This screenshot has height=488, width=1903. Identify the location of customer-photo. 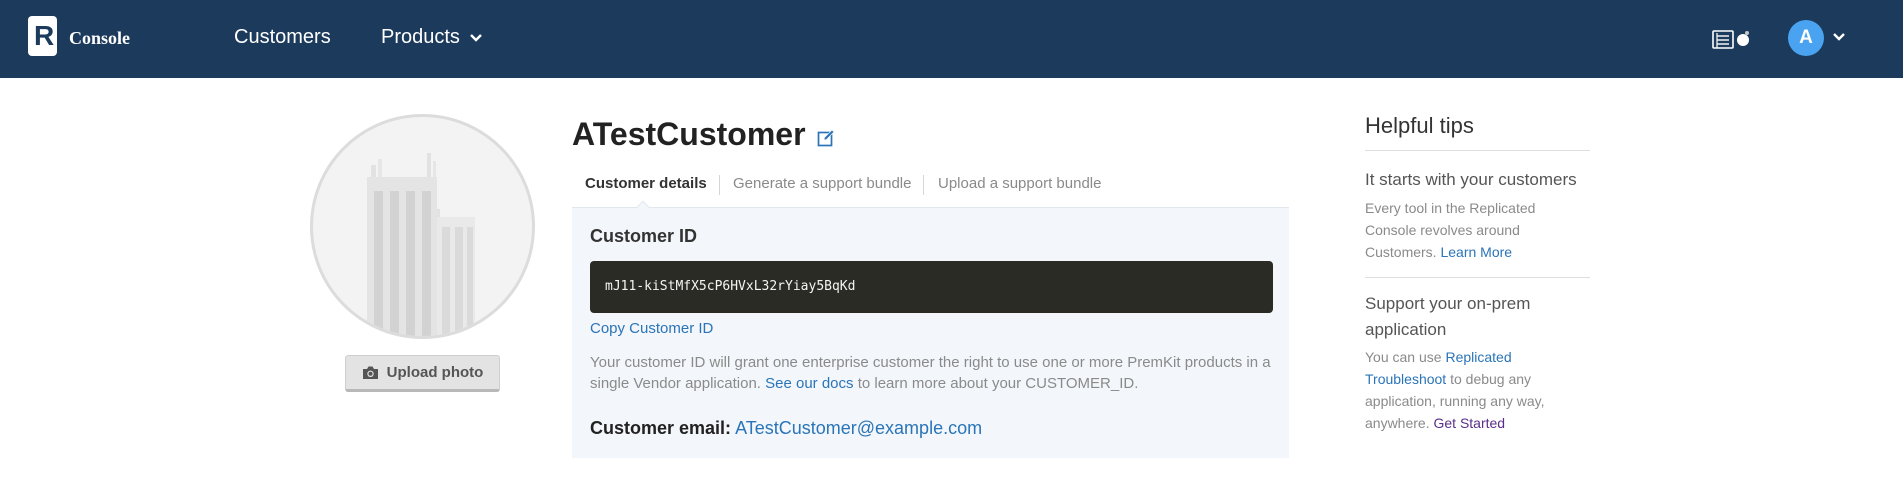
(422, 226).